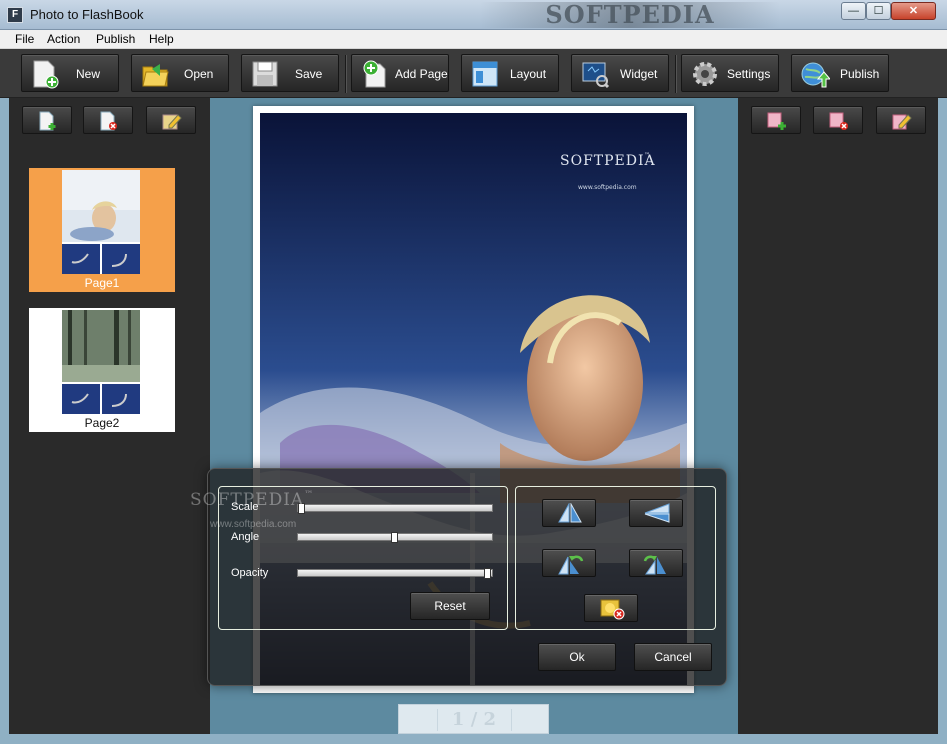 Image resolution: width=947 pixels, height=744 pixels. I want to click on angle-slider-thumb, so click(394, 537).